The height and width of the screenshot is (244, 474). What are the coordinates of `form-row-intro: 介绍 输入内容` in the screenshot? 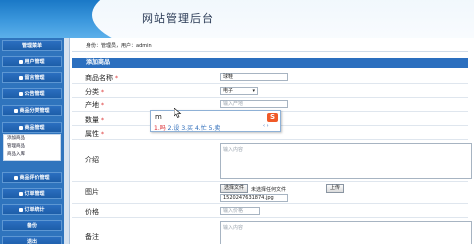 It's located at (272, 161).